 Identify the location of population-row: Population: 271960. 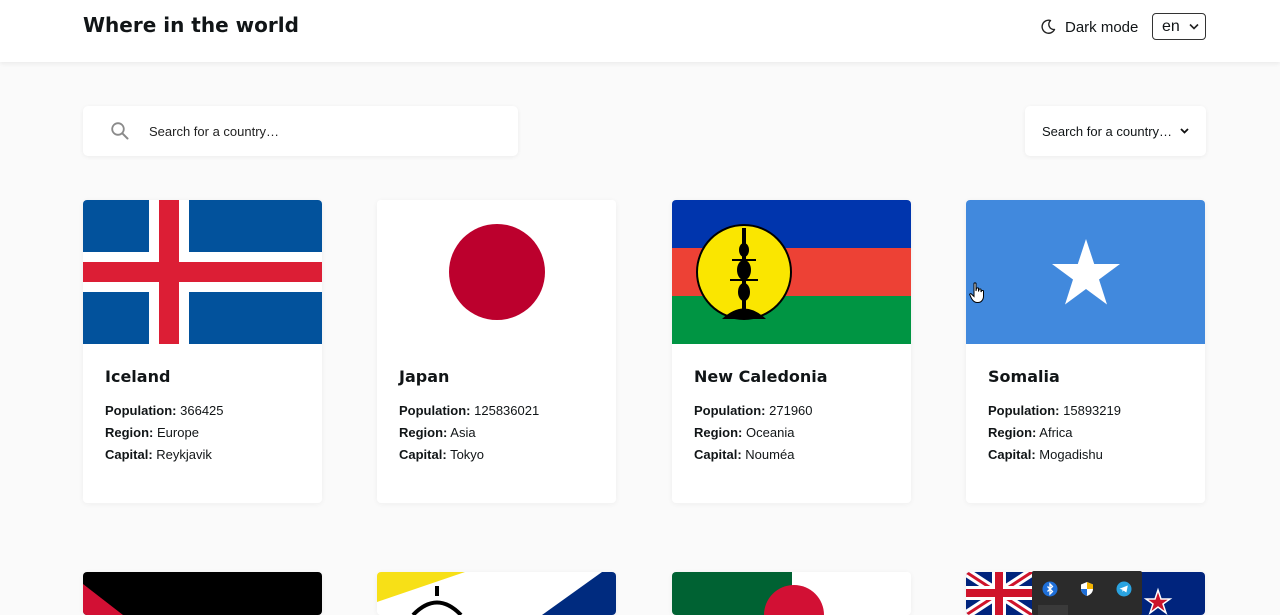
(753, 410).